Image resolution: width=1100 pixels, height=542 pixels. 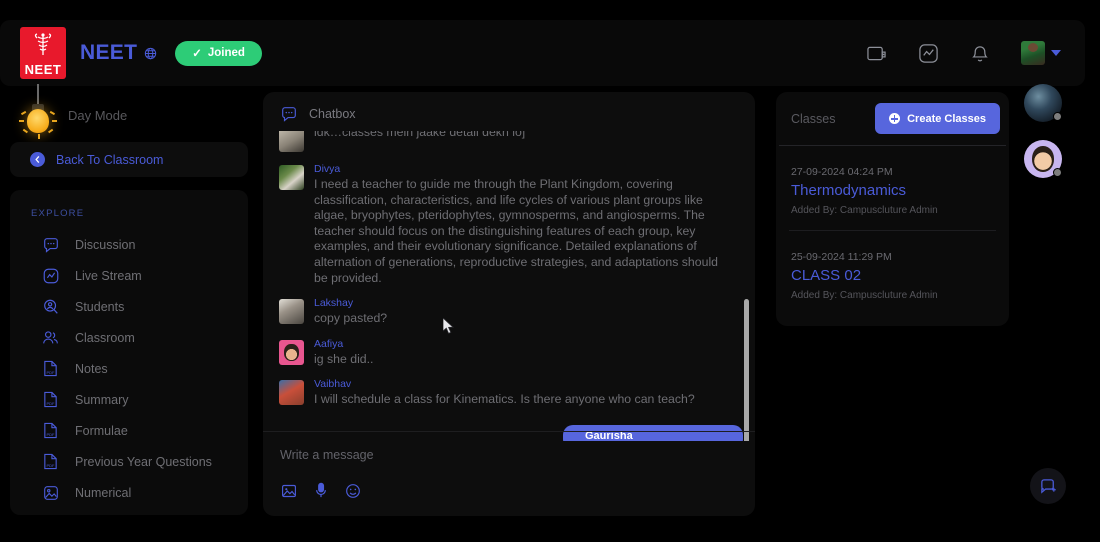 I want to click on chevron-left-icon, so click(x=37, y=159).